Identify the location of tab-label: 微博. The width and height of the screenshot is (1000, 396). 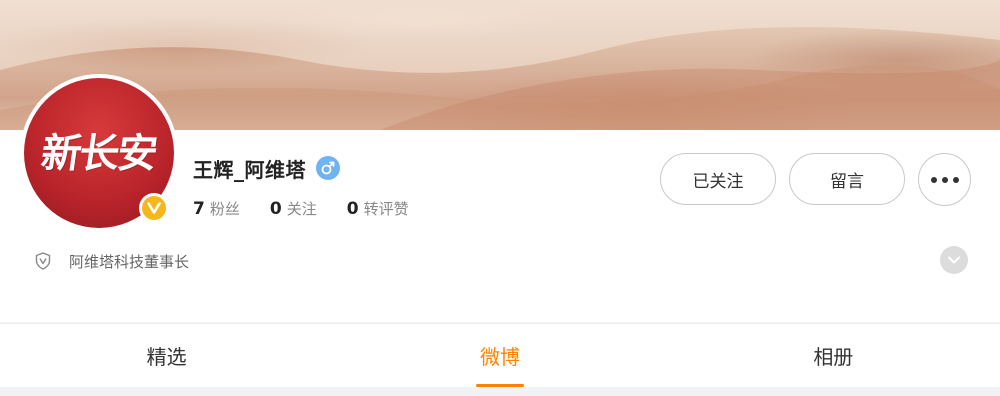
(499, 357).